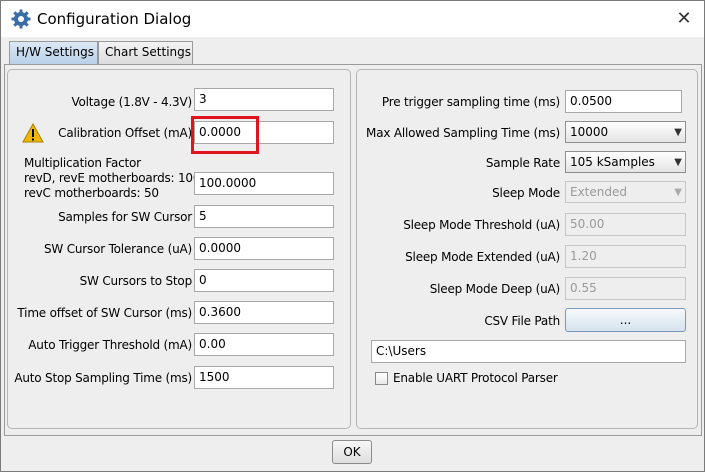  What do you see at coordinates (136, 281) in the screenshot?
I see `sw-cursors-to-stop-label: SW Cursors to Stop` at bounding box center [136, 281].